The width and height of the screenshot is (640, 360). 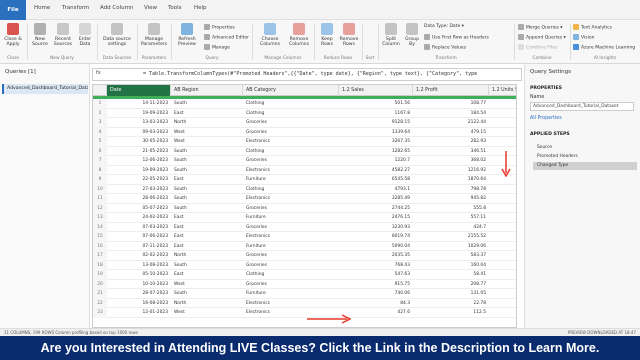 I want to click on new-source-button: New Source, so click(x=40, y=35).